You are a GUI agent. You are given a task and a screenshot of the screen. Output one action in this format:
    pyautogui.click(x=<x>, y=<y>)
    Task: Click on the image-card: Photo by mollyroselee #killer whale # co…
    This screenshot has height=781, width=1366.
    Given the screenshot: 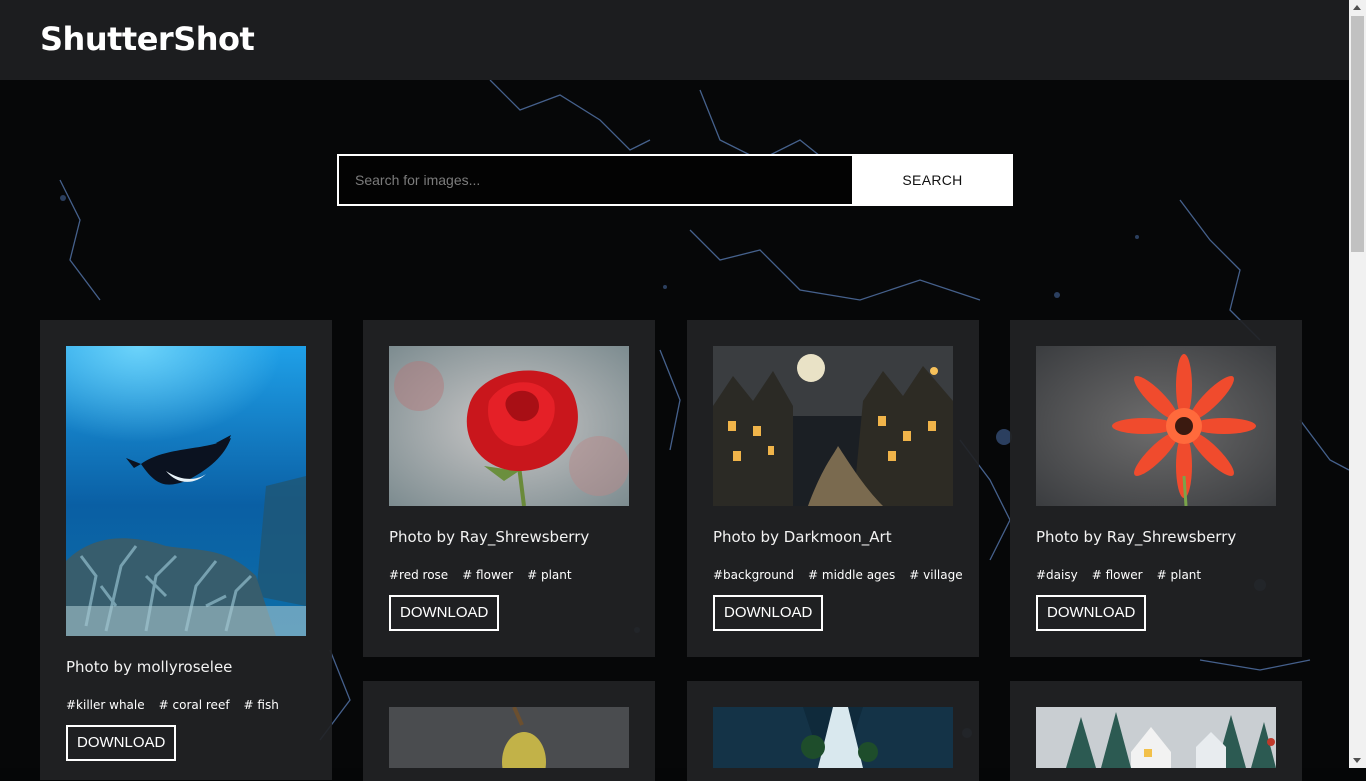 What is the action you would take?
    pyautogui.click(x=186, y=550)
    